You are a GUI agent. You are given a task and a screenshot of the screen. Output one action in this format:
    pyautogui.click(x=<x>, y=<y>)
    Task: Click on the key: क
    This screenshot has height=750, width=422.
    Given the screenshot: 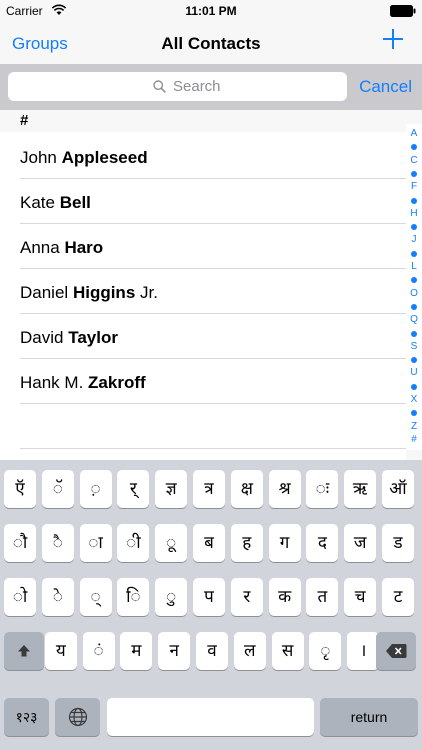 What is the action you would take?
    pyautogui.click(x=284, y=597)
    